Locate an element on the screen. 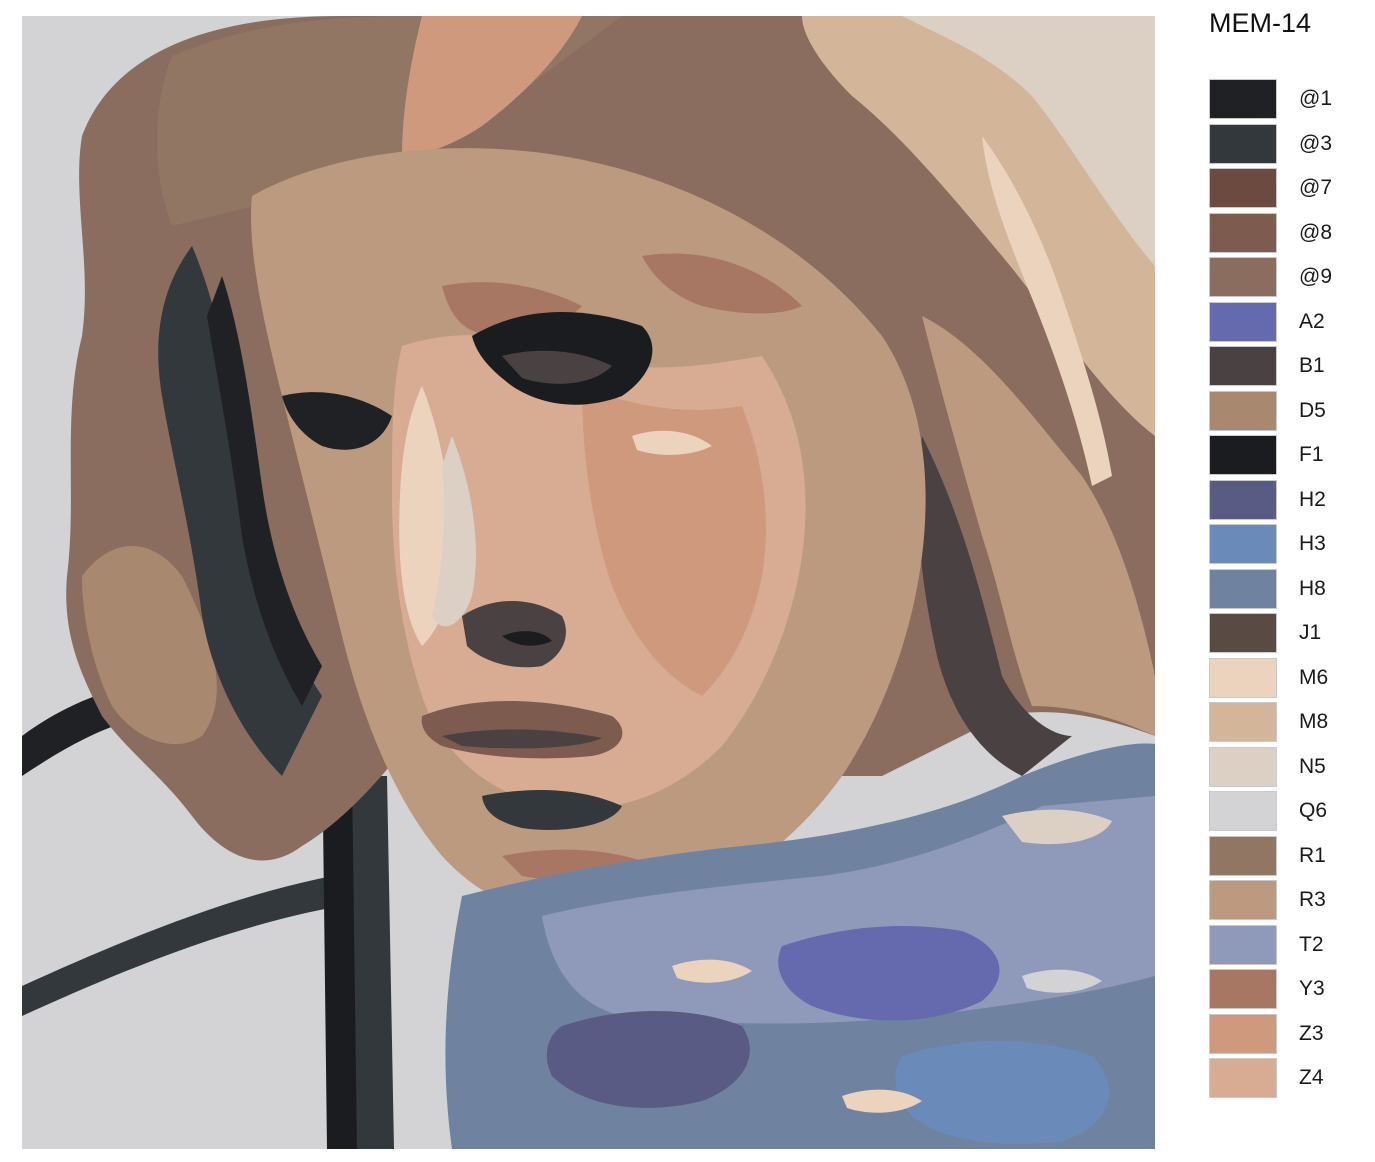  color-code-label: M8 is located at coordinates (1314, 721).